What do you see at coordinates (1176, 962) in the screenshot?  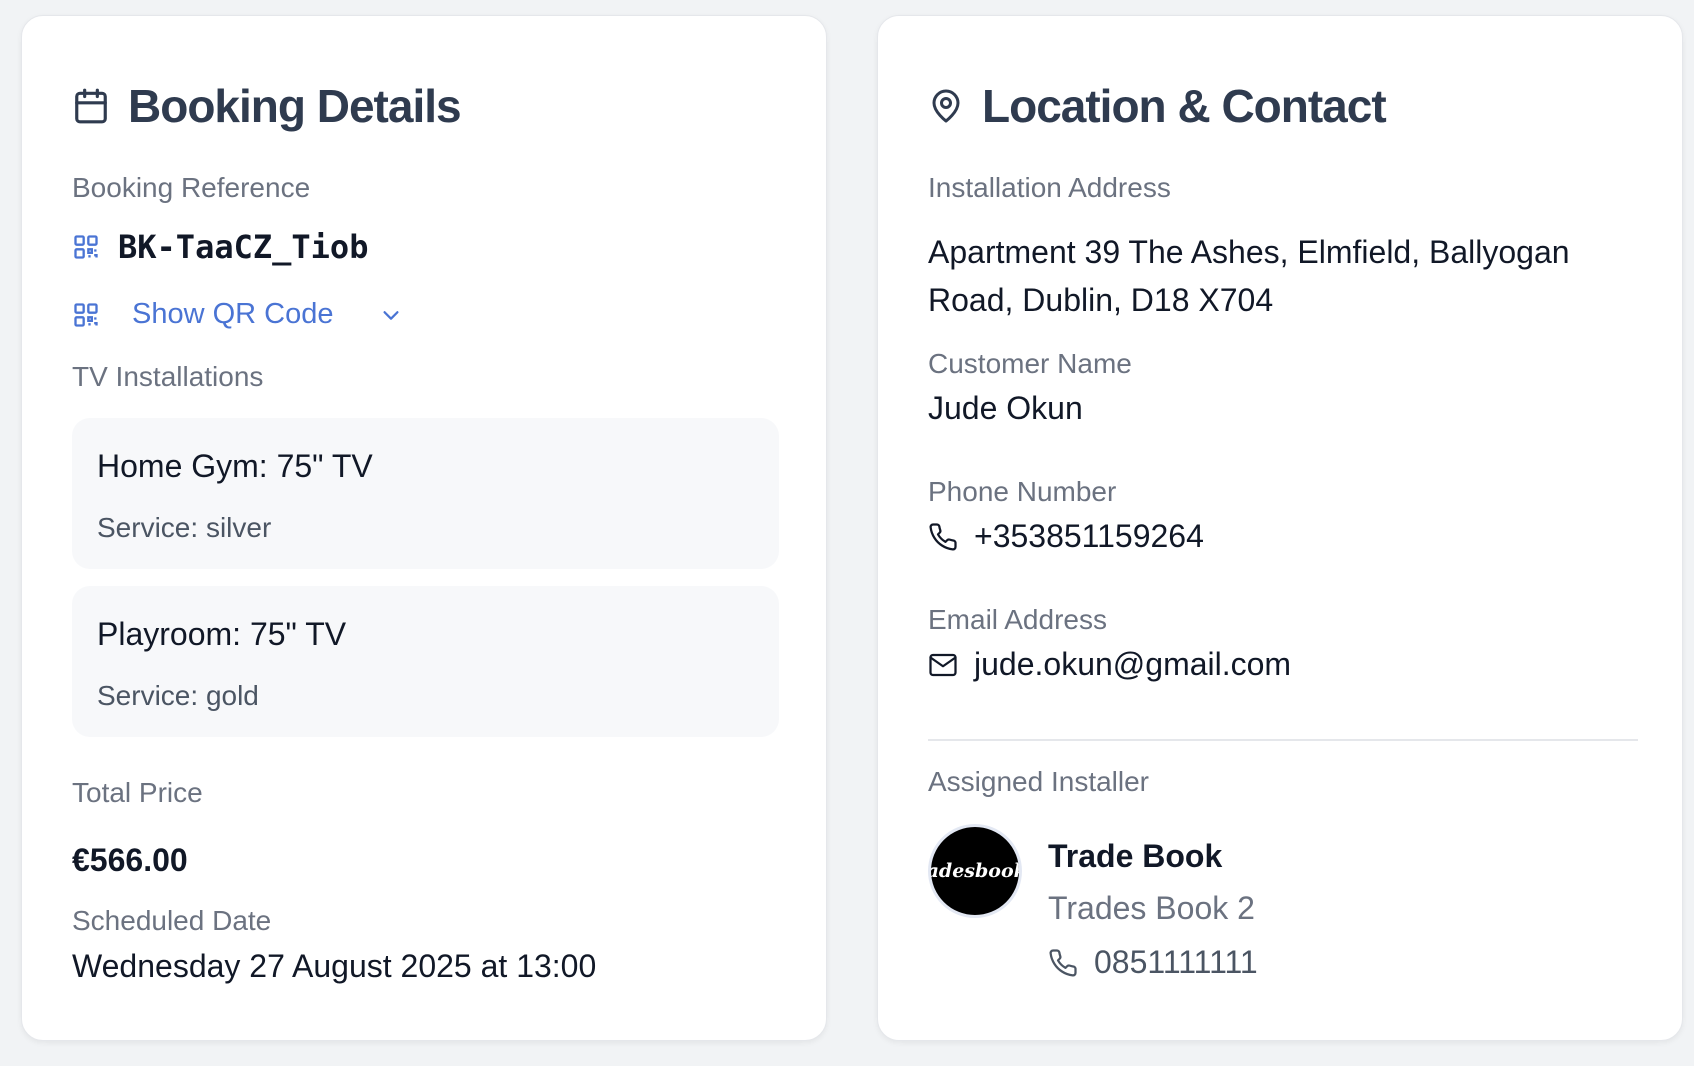 I see `installer-phone-value: 0851111111` at bounding box center [1176, 962].